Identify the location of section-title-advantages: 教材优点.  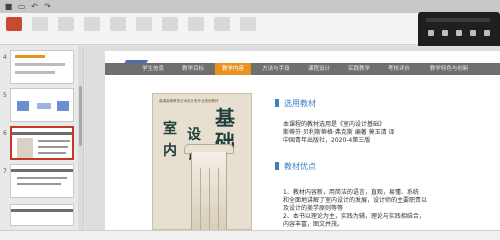
(300, 166).